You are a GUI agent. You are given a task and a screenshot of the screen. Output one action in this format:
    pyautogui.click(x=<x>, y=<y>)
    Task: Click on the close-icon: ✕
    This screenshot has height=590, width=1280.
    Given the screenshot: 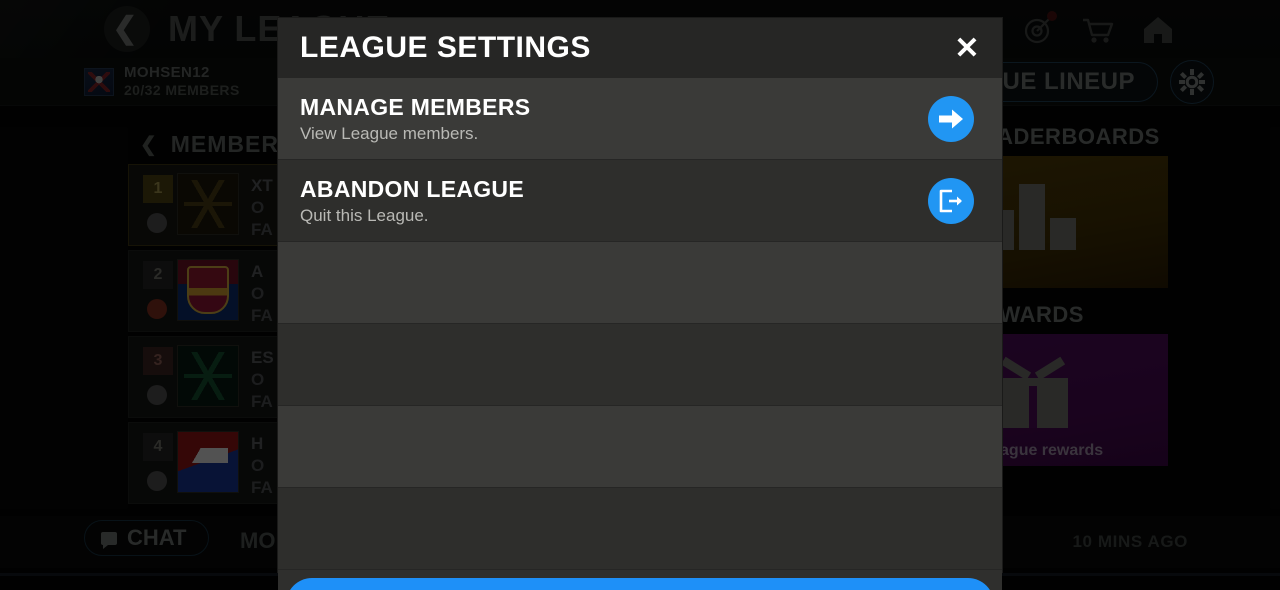 What is the action you would take?
    pyautogui.click(x=967, y=49)
    